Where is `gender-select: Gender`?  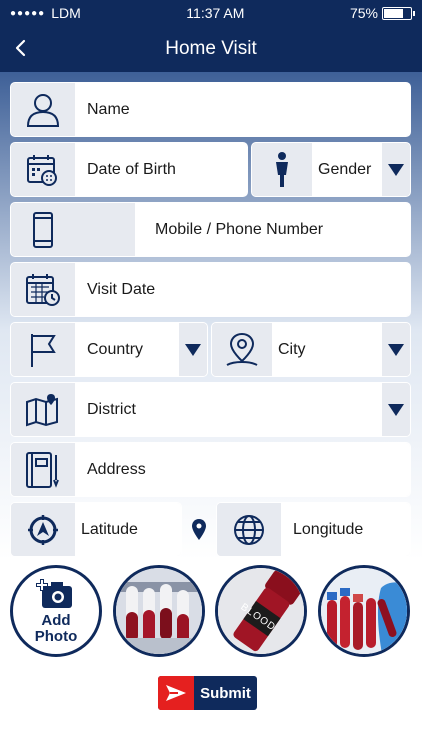 gender-select: Gender is located at coordinates (331, 169).